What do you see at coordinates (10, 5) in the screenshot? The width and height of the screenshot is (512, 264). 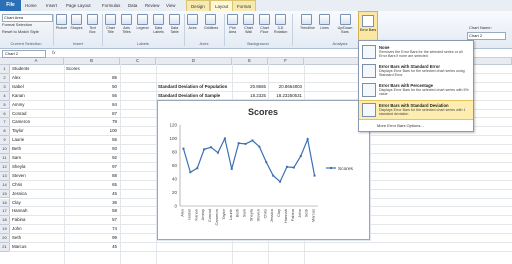 I see `tab-file: File` at bounding box center [10, 5].